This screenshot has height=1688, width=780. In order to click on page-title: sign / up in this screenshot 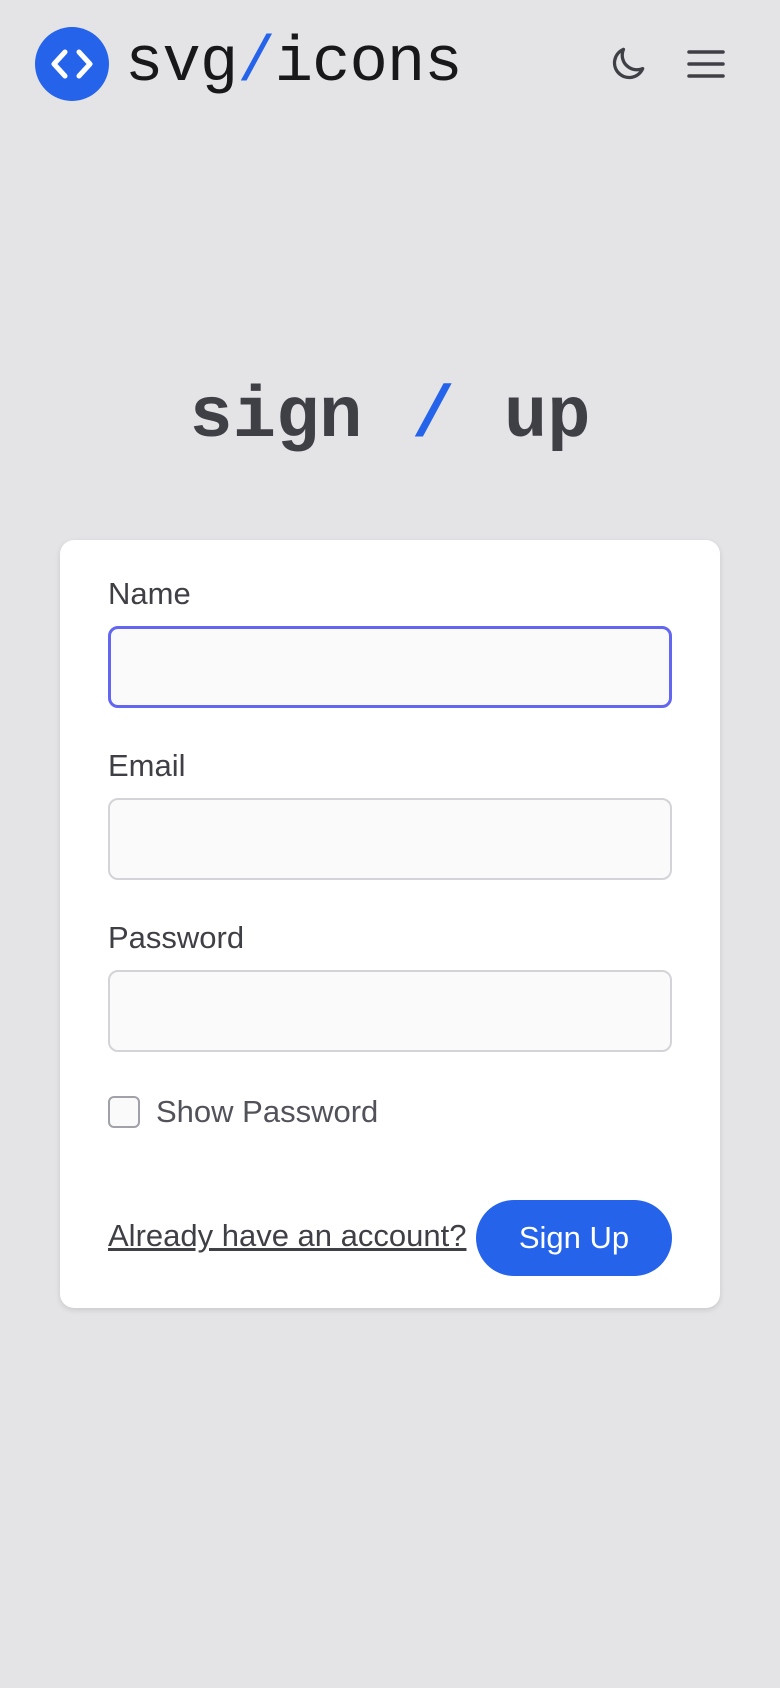, I will do `click(390, 417)`.